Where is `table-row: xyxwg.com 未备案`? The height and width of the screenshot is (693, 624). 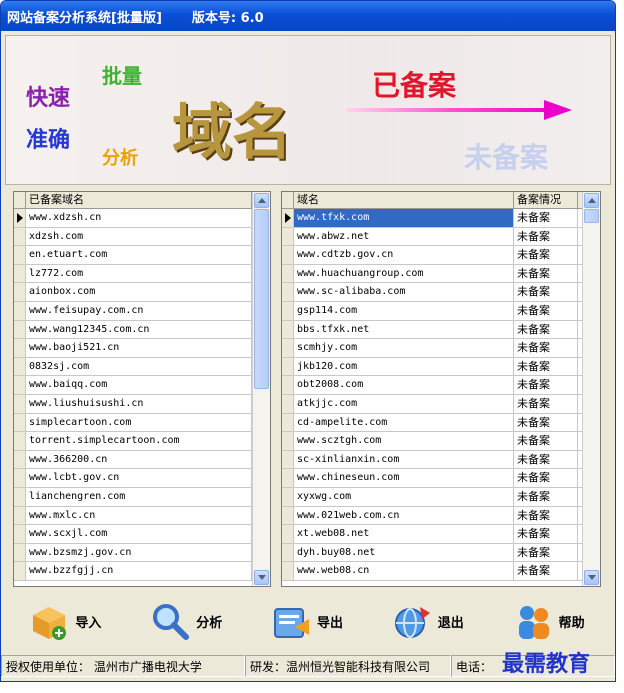 table-row: xyxwg.com 未备案 is located at coordinates (441, 497).